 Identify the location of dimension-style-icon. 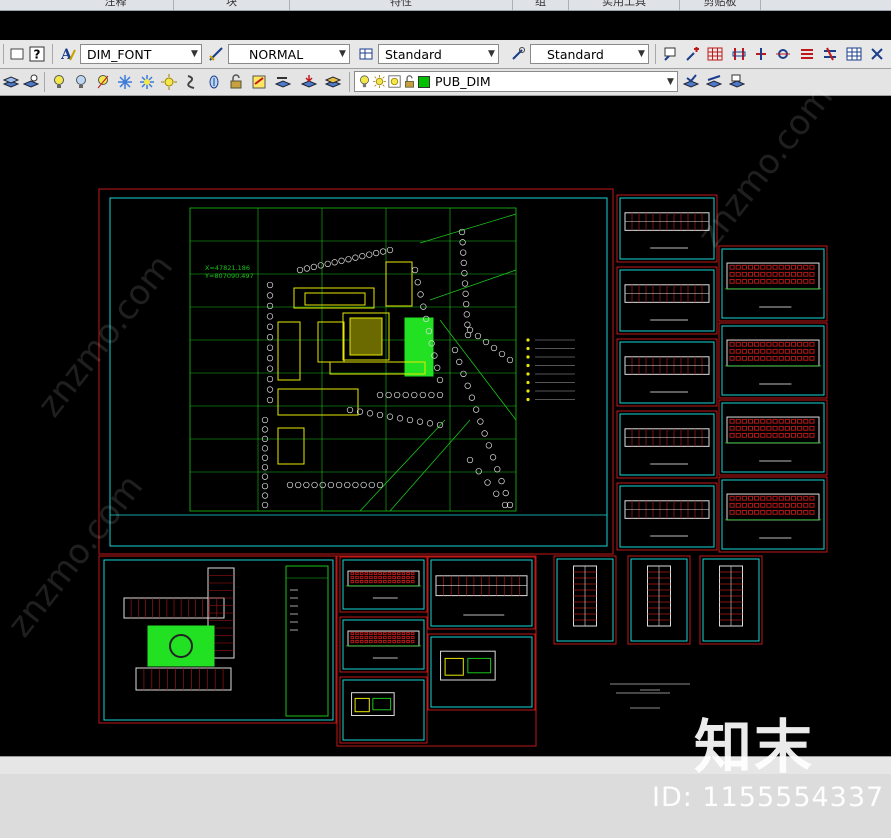
(216, 54).